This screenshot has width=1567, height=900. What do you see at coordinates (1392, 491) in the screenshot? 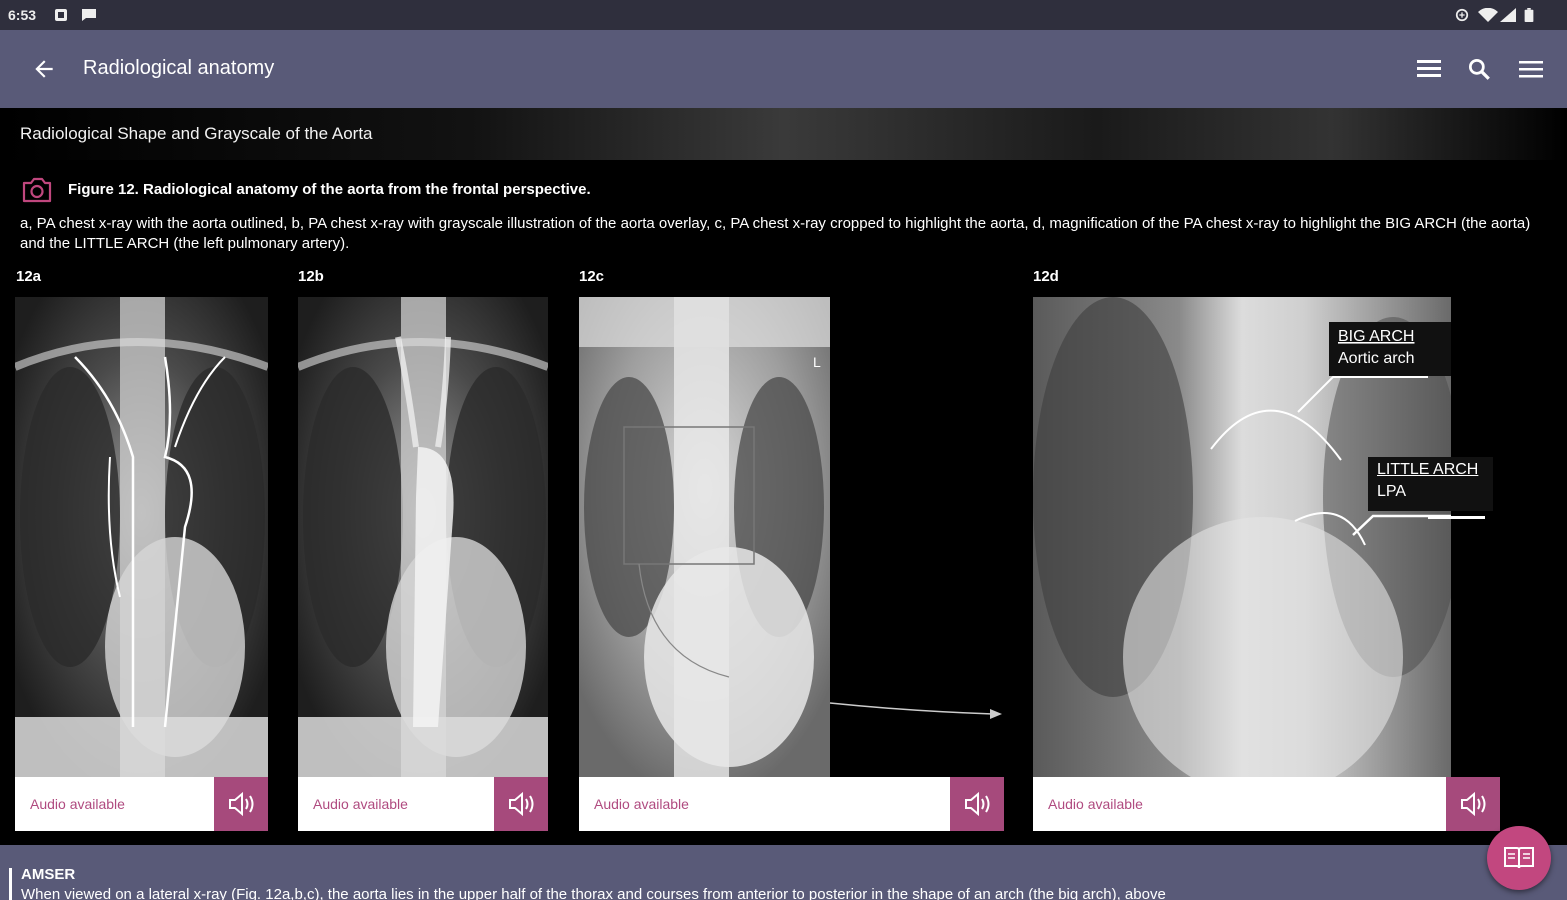
I see `little-arch-subtitle: LPA` at bounding box center [1392, 491].